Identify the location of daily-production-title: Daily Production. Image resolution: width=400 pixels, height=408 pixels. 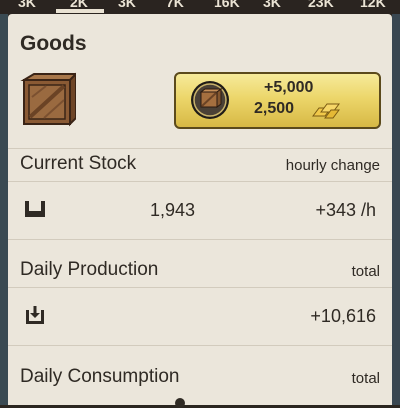
(89, 269).